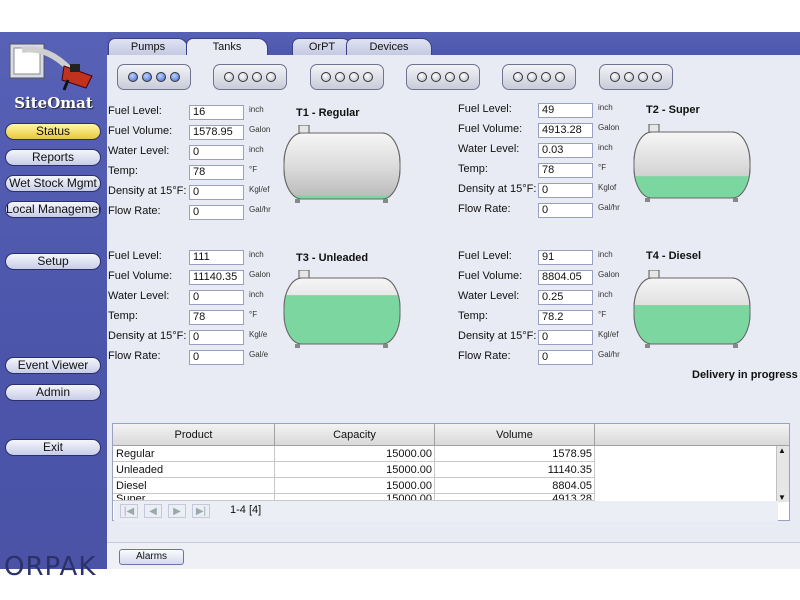 This screenshot has width=800, height=600. I want to click on density-label: Density at 15°F:, so click(497, 189).